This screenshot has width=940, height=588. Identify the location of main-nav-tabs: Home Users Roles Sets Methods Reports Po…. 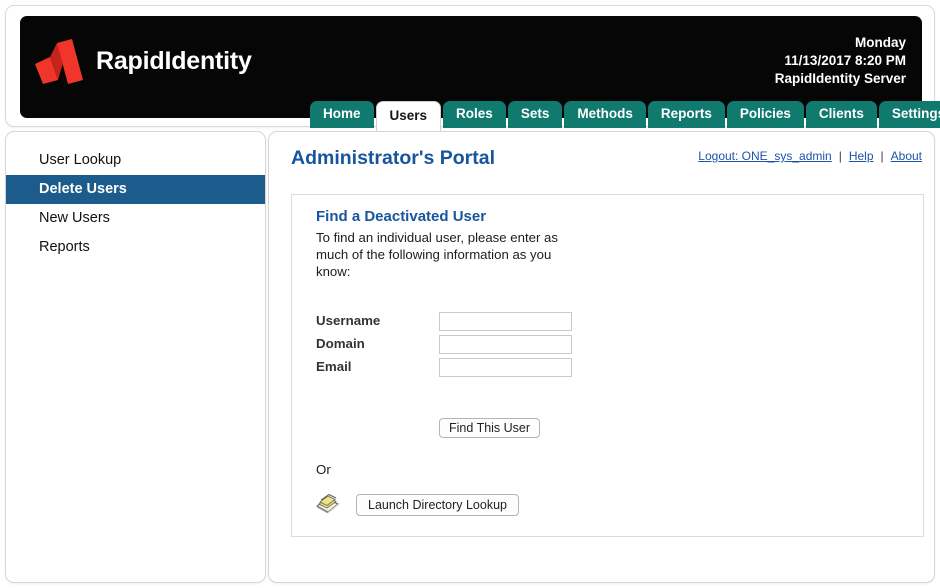
(625, 115).